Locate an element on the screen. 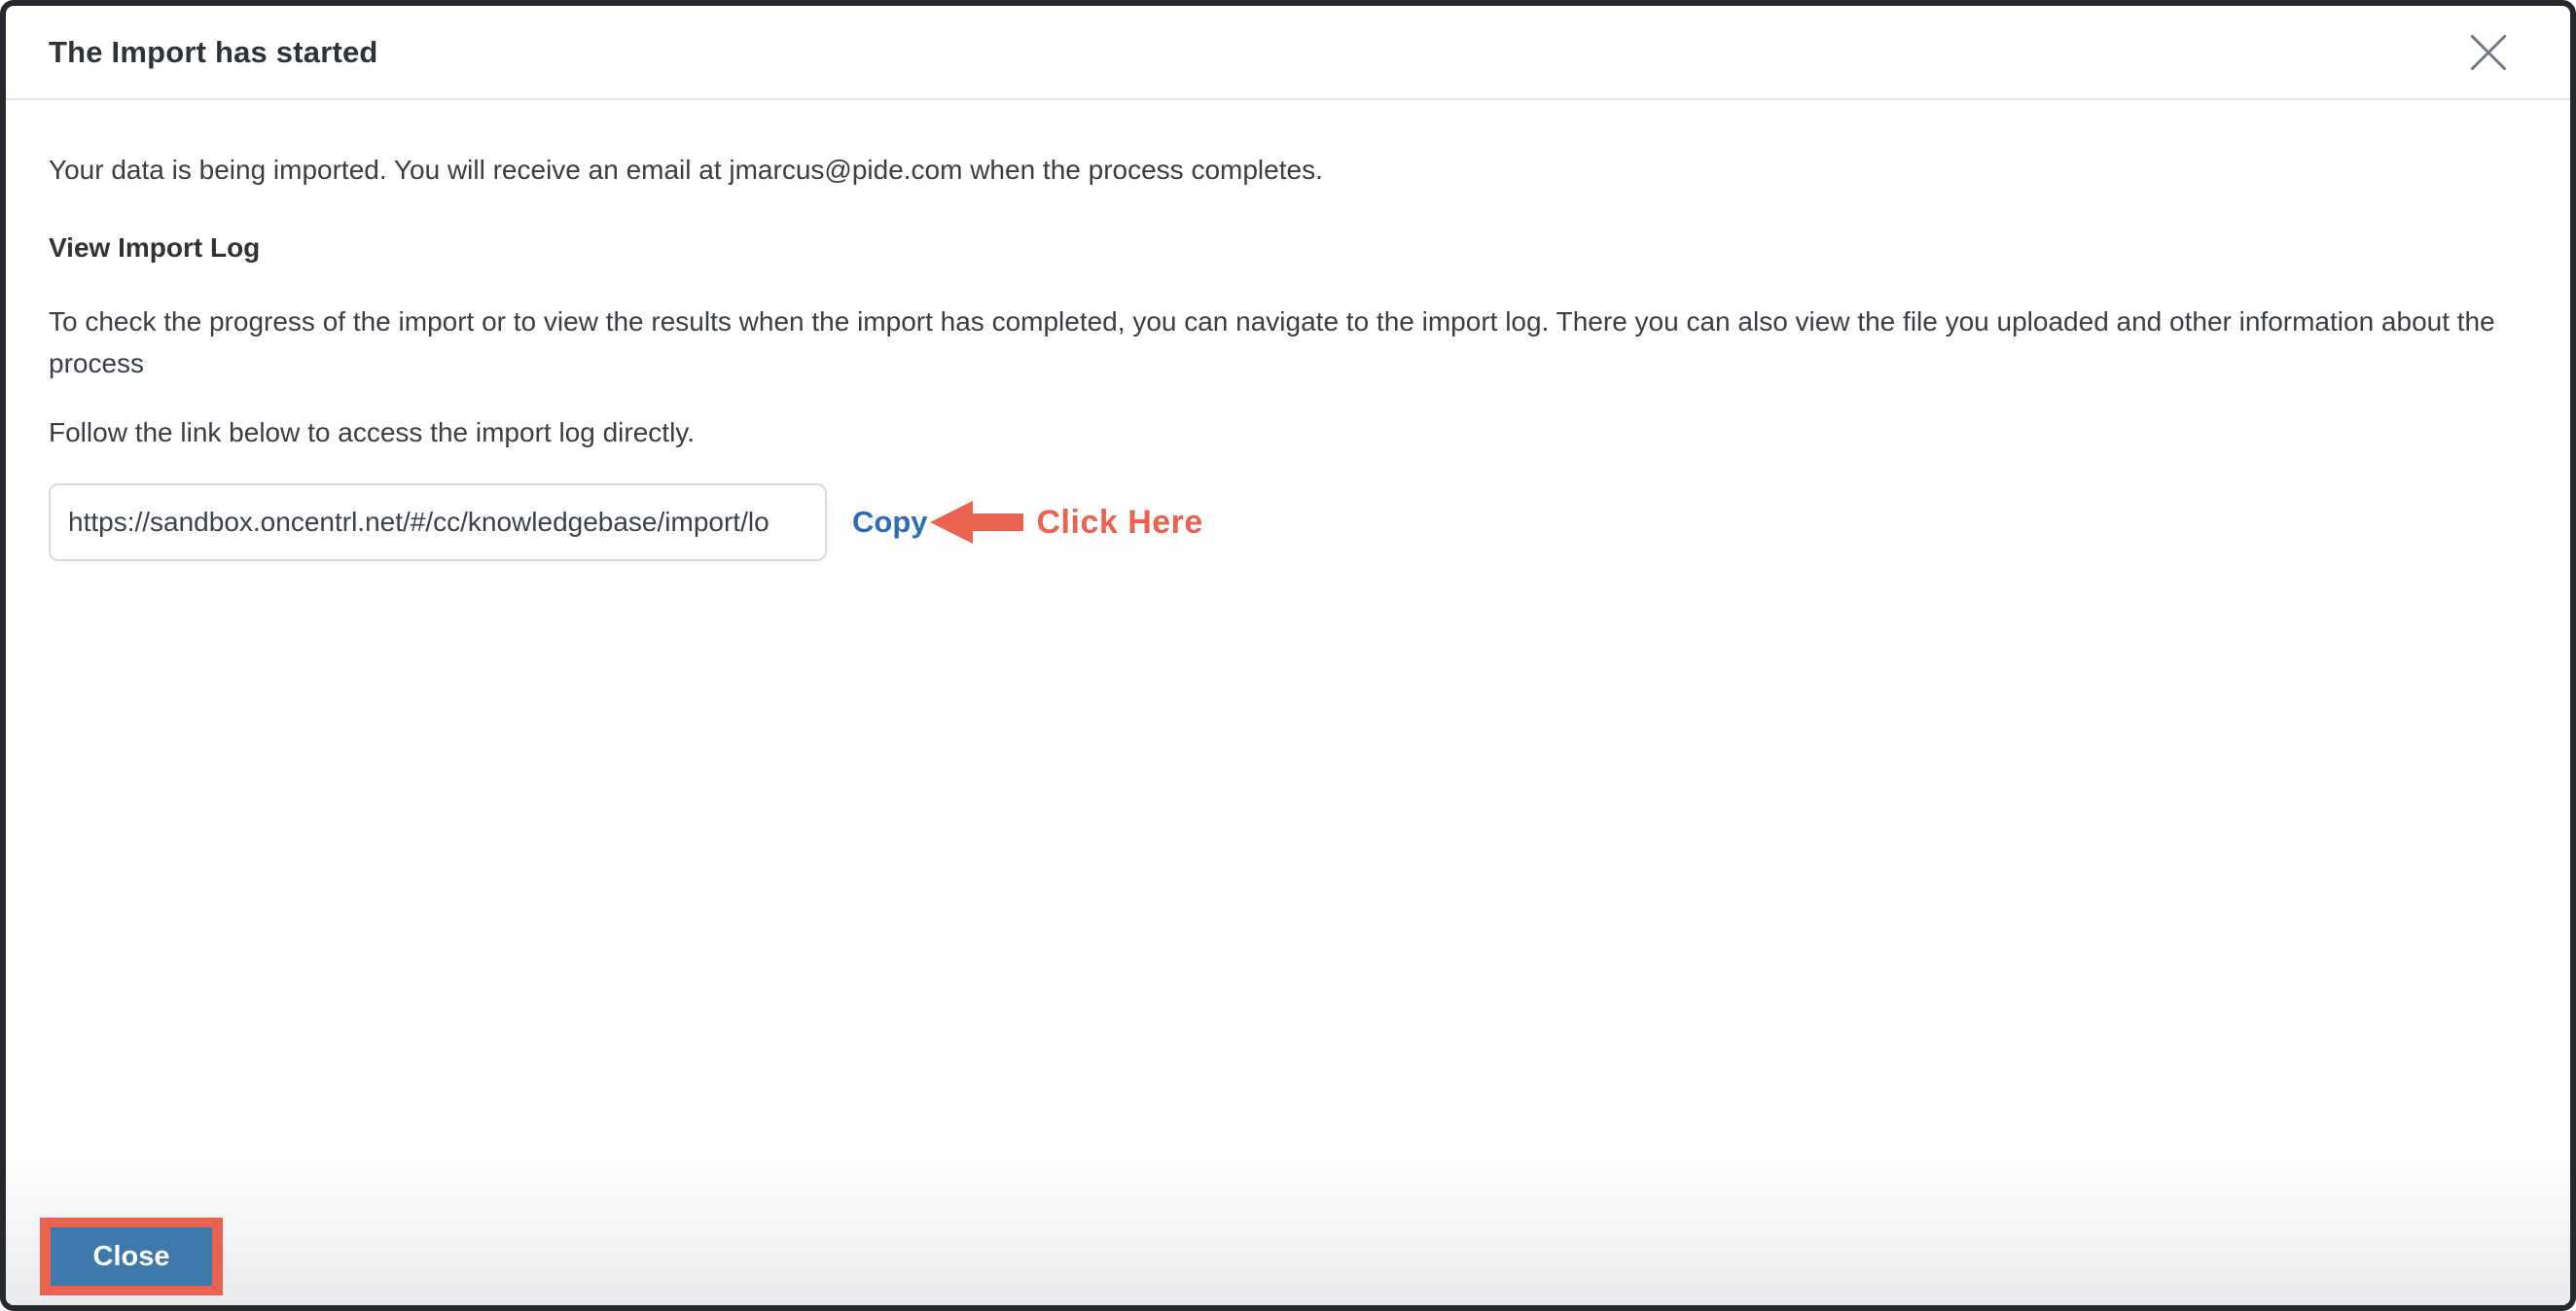  close-button-highlight: Close is located at coordinates (131, 1256).